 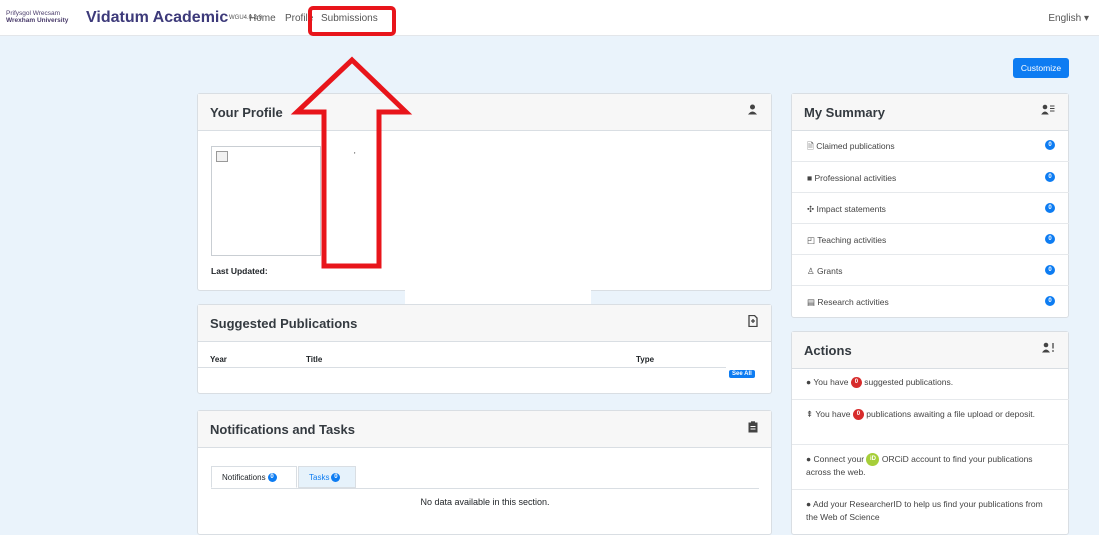 I want to click on up-arrow-annotation, so click(x=351, y=162).